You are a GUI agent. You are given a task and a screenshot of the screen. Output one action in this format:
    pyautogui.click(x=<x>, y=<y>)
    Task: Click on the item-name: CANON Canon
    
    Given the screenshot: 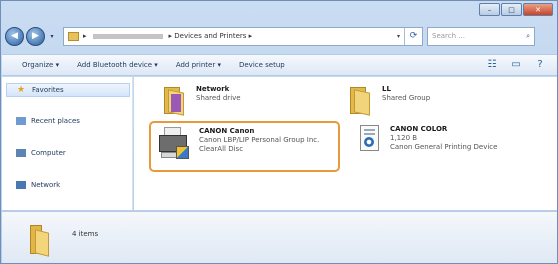 What is the action you would take?
    pyautogui.click(x=227, y=131)
    